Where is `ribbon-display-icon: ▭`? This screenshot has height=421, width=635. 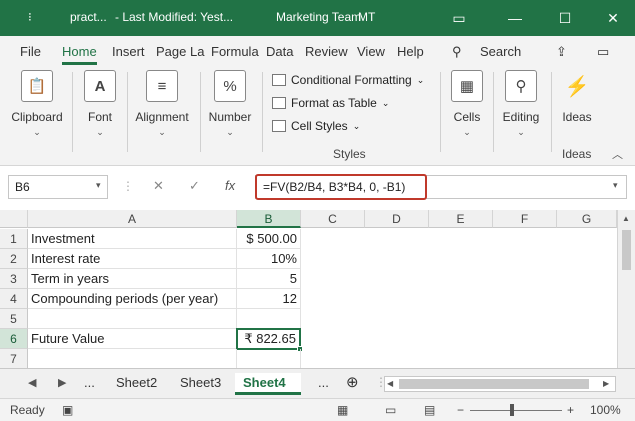 ribbon-display-icon: ▭ is located at coordinates (459, 18).